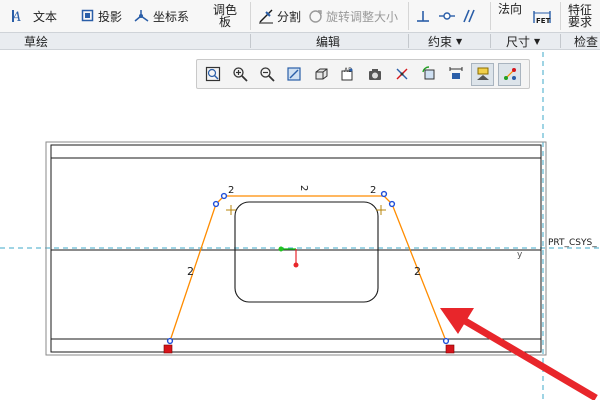 This screenshot has width=600, height=400. Describe the element at coordinates (306, 252) in the screenshot. I see `rounded-cutout` at that location.